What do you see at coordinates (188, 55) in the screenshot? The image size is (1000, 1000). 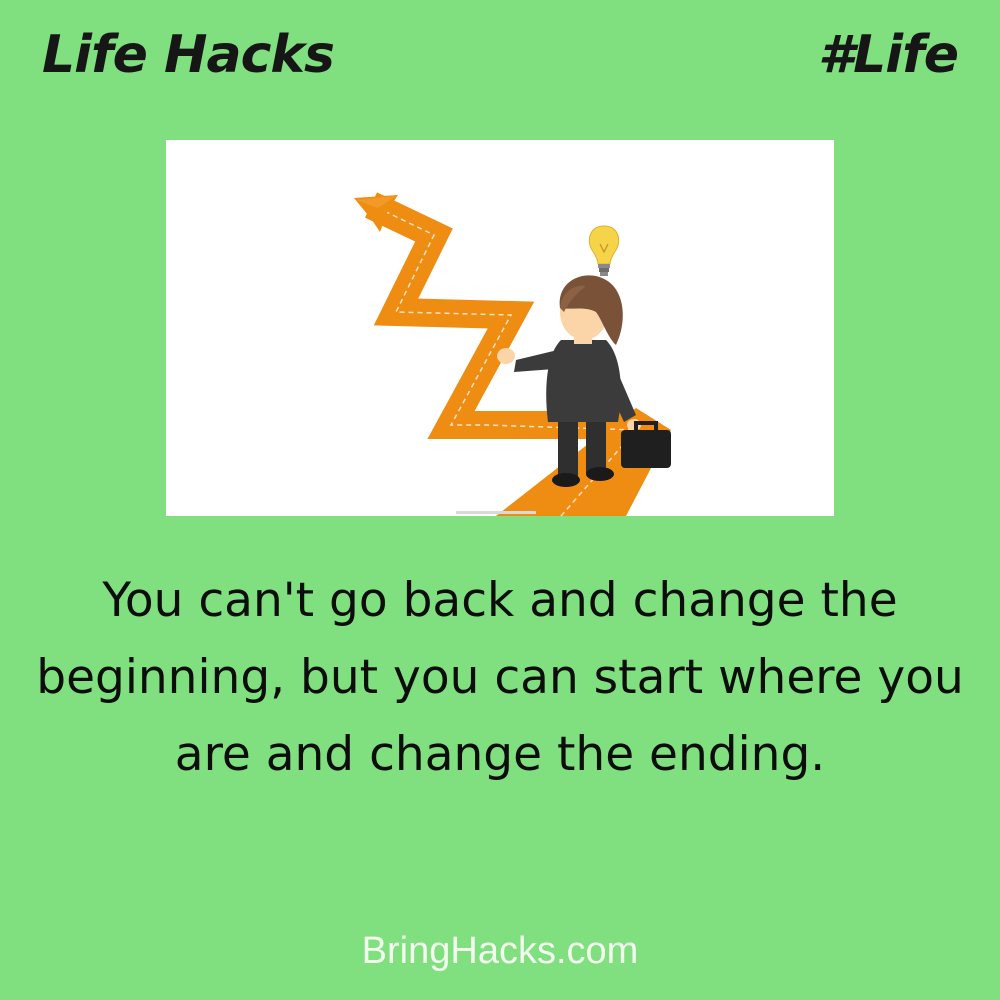 I see `page-title: Life Hacks` at bounding box center [188, 55].